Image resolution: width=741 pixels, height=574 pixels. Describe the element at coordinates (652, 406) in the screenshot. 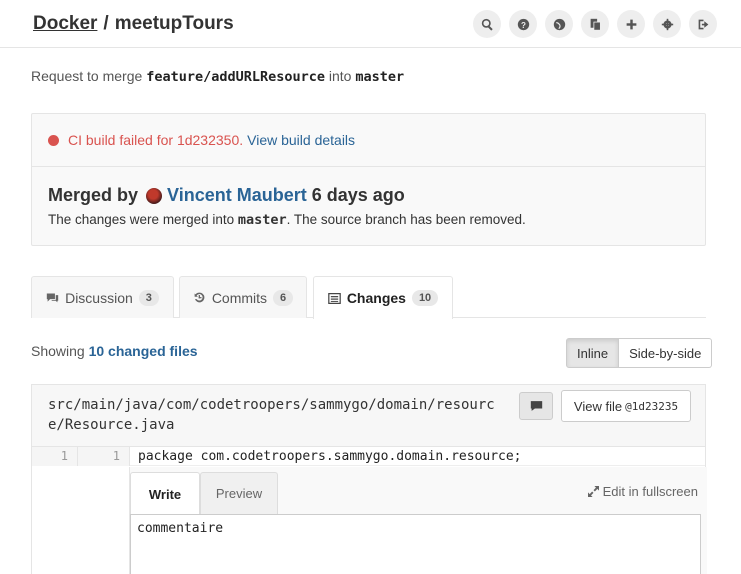

I see `view-file-sha: @1d23235` at that location.